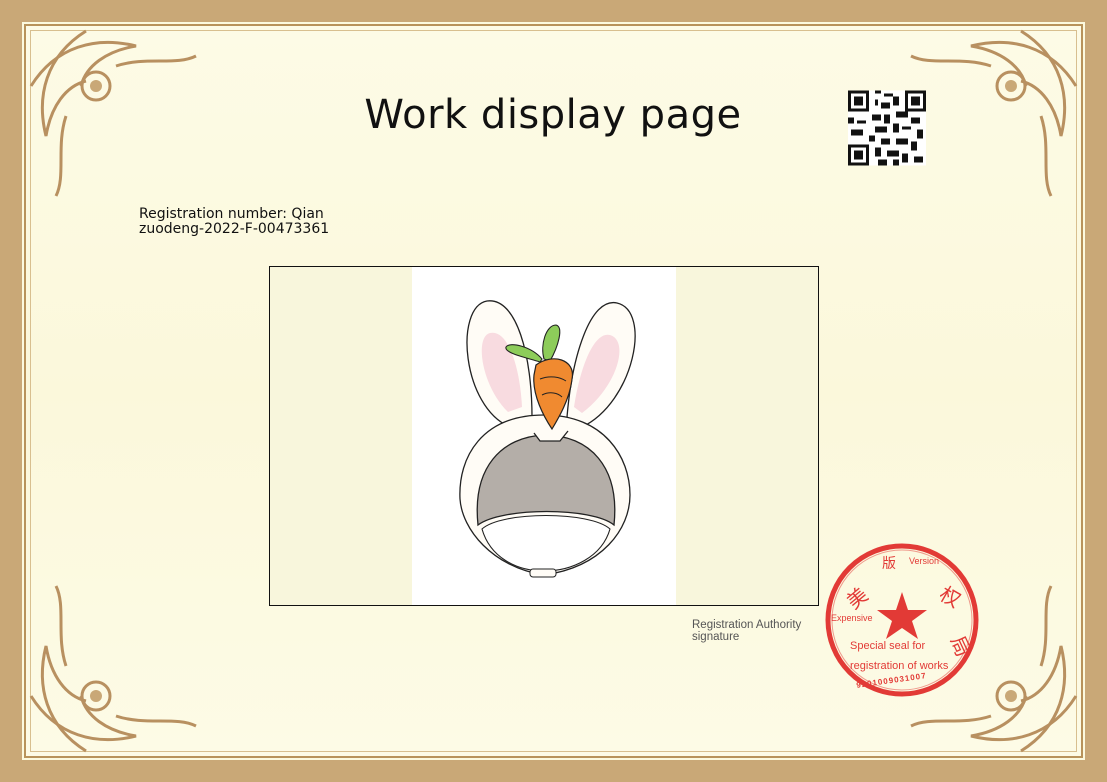 Image resolution: width=1107 pixels, height=782 pixels. What do you see at coordinates (747, 625) in the screenshot?
I see `authority-line-1: Registration Authority` at bounding box center [747, 625].